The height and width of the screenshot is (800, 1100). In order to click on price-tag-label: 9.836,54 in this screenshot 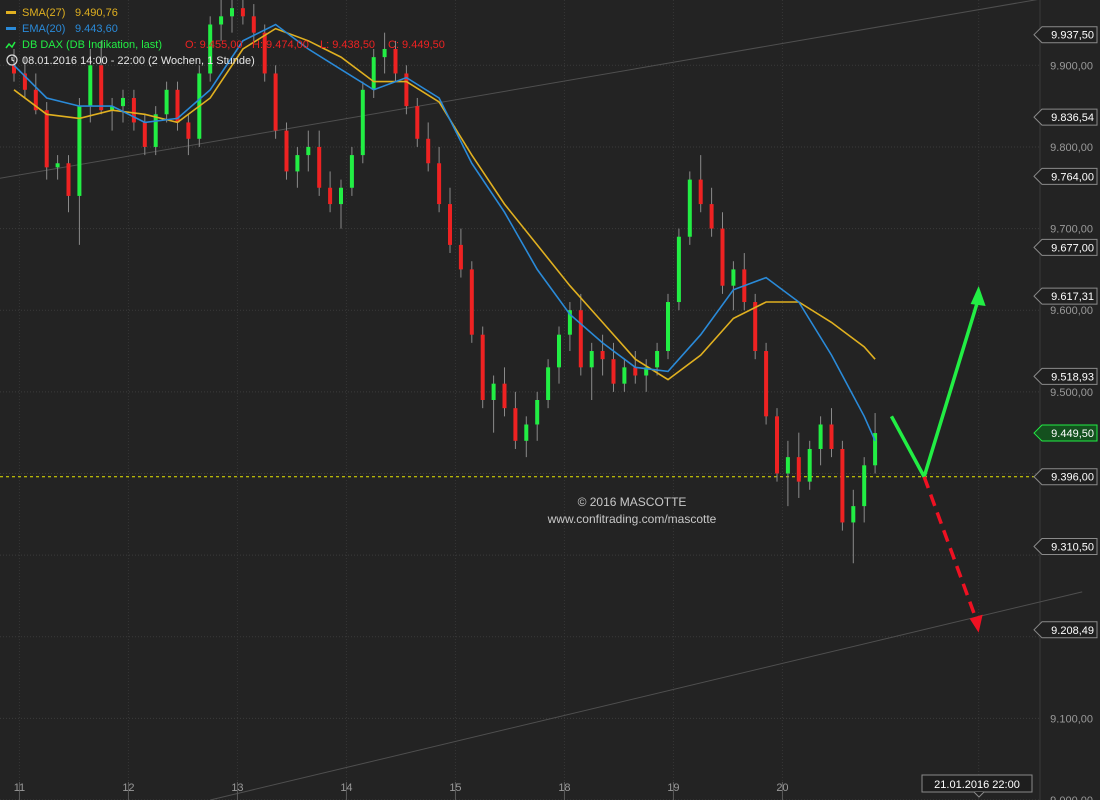, I will do `click(1072, 118)`.